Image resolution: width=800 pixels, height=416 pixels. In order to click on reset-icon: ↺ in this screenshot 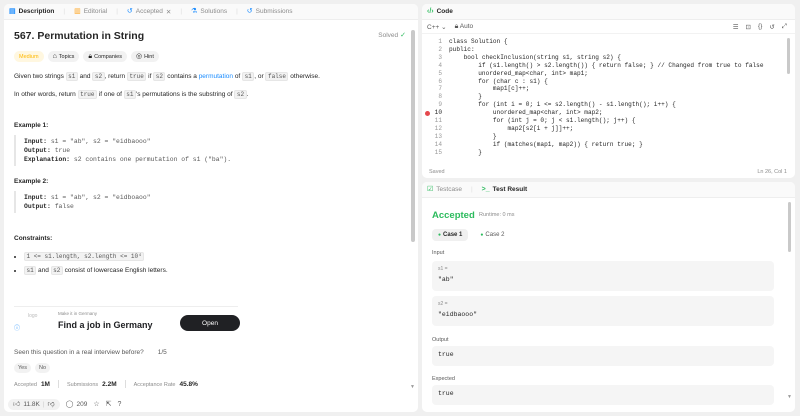, I will do `click(771, 27)`.